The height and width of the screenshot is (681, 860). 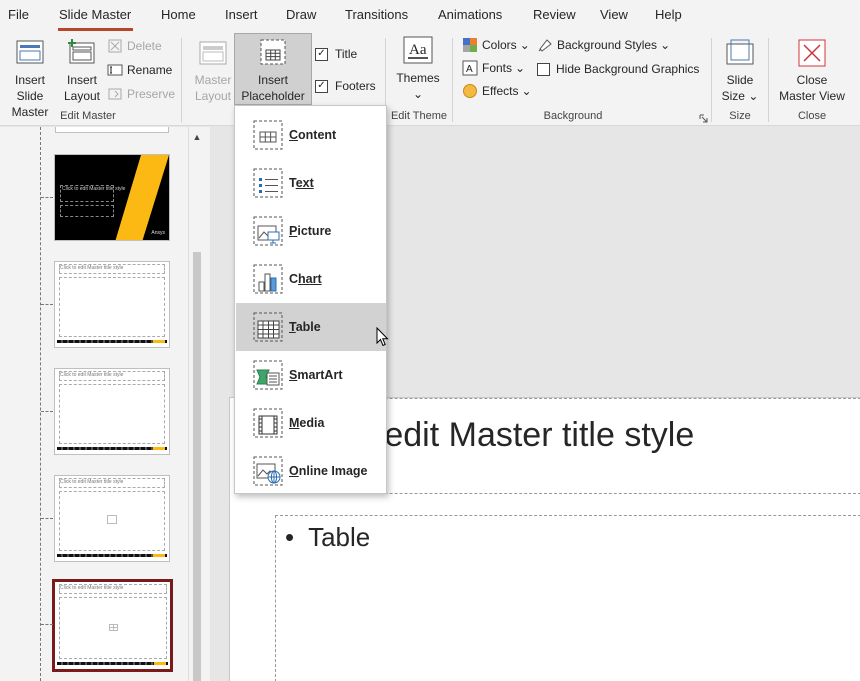 What do you see at coordinates (30, 79) in the screenshot?
I see `insert-slide-master-button: Insert Slide Master` at bounding box center [30, 79].